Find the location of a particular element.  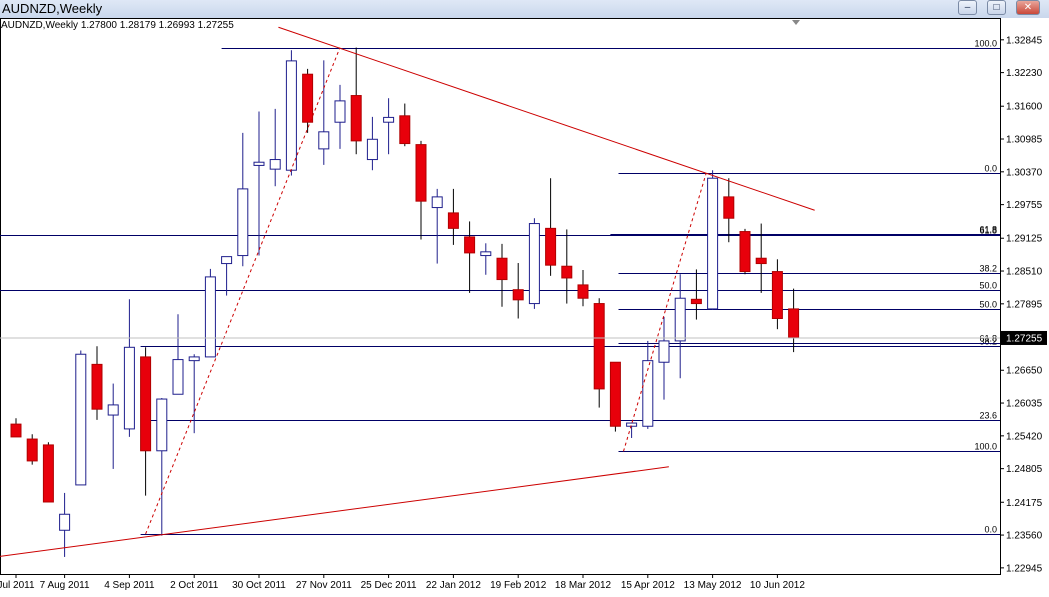

fib-label: 38.2 is located at coordinates (988, 269).